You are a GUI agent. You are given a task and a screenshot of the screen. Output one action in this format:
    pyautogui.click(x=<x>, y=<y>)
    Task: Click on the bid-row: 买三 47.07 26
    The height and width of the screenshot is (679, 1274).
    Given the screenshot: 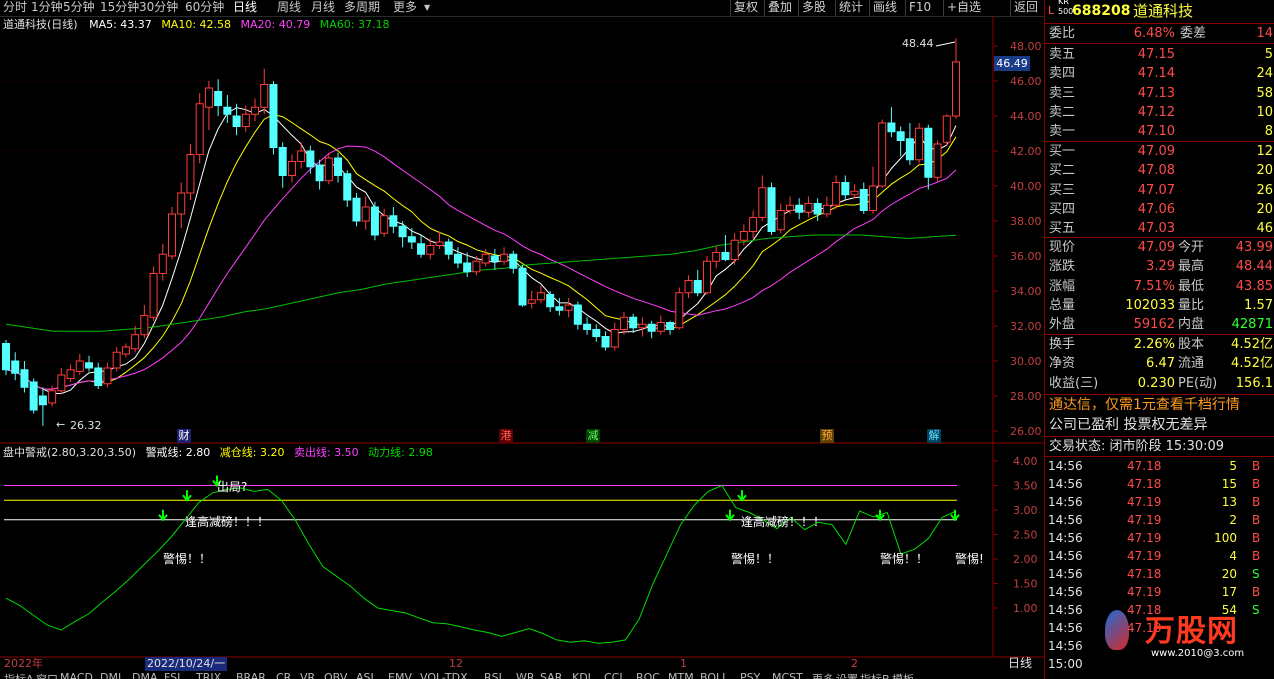 What is the action you would take?
    pyautogui.click(x=1159, y=190)
    